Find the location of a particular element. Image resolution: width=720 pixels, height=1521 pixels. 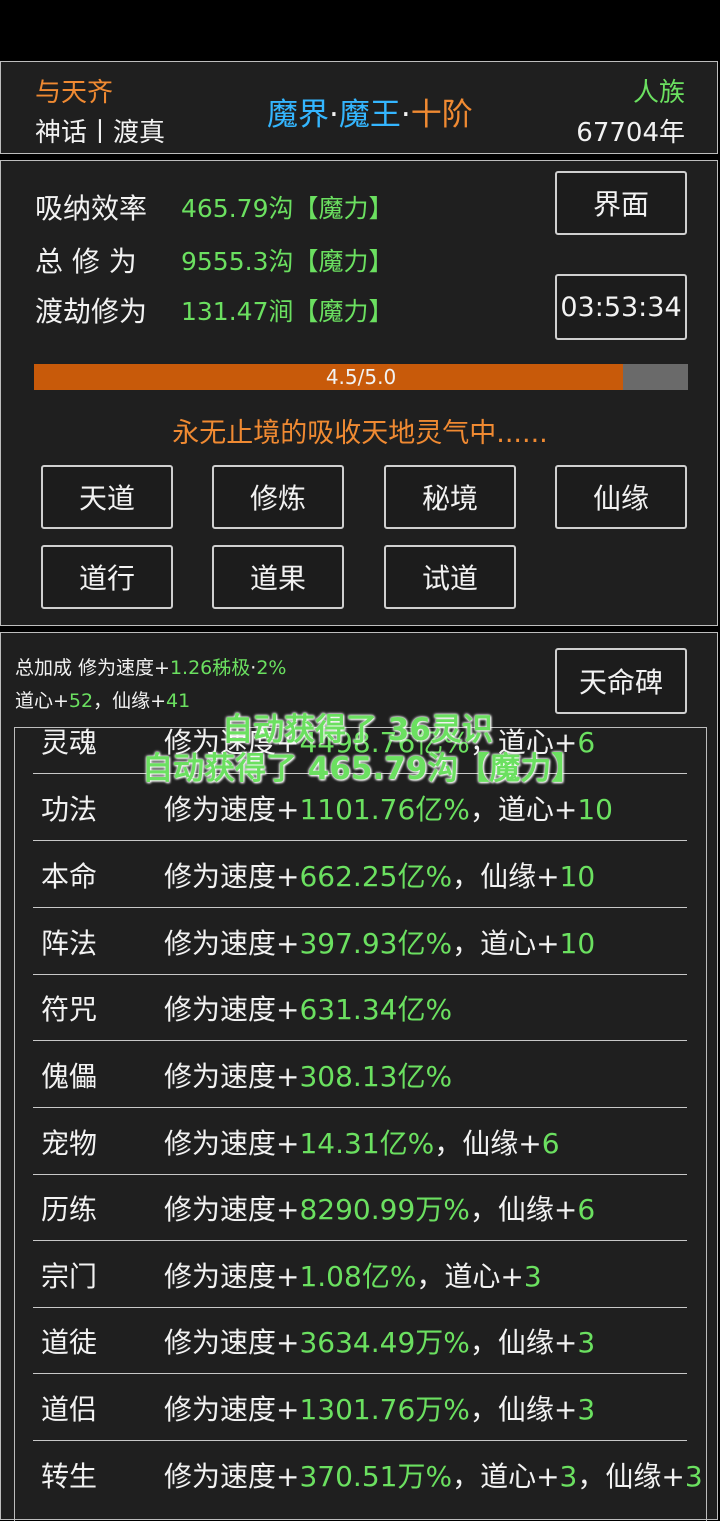

bonus-row-value: 14.31亿% is located at coordinates (367, 1143).